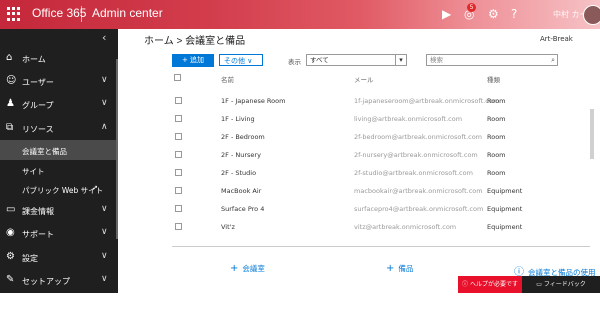 The height and width of the screenshot is (310, 600). I want to click on footer-divider, so click(381, 246).